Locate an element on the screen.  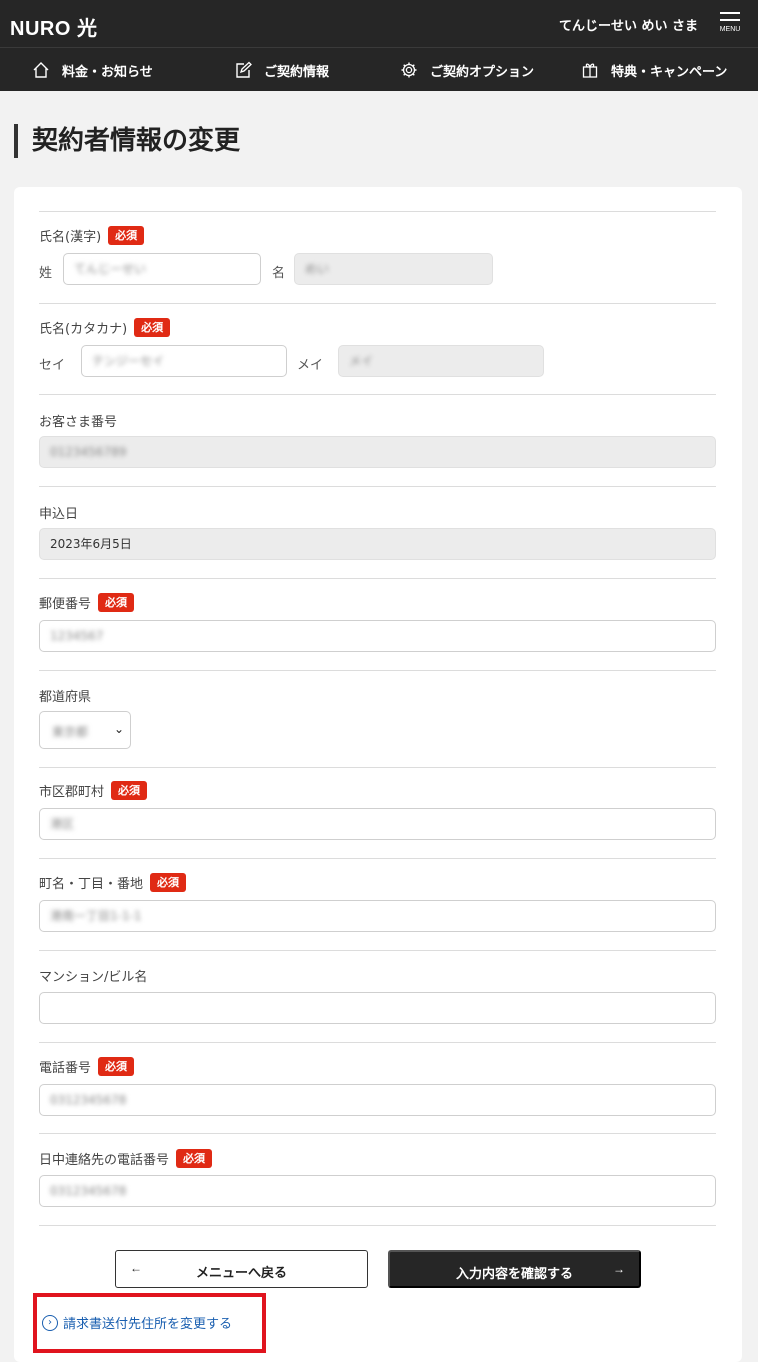
nav-label: 特典・キャンペーン is located at coordinates (669, 72).